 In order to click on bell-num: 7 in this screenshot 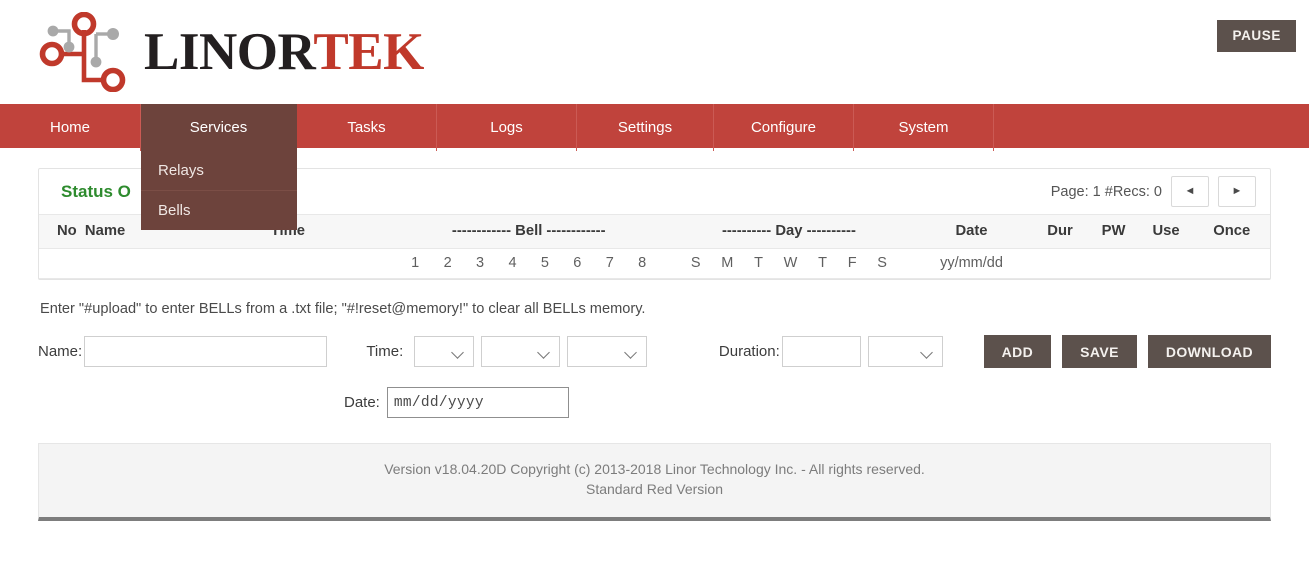, I will do `click(609, 263)`.